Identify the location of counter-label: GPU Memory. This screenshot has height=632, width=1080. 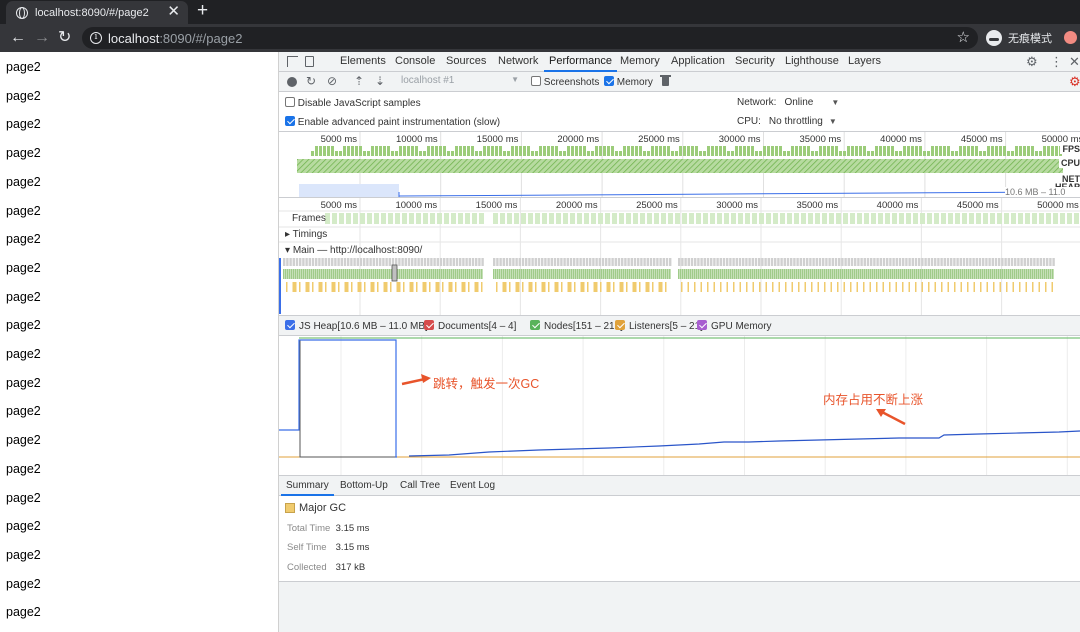
(741, 326).